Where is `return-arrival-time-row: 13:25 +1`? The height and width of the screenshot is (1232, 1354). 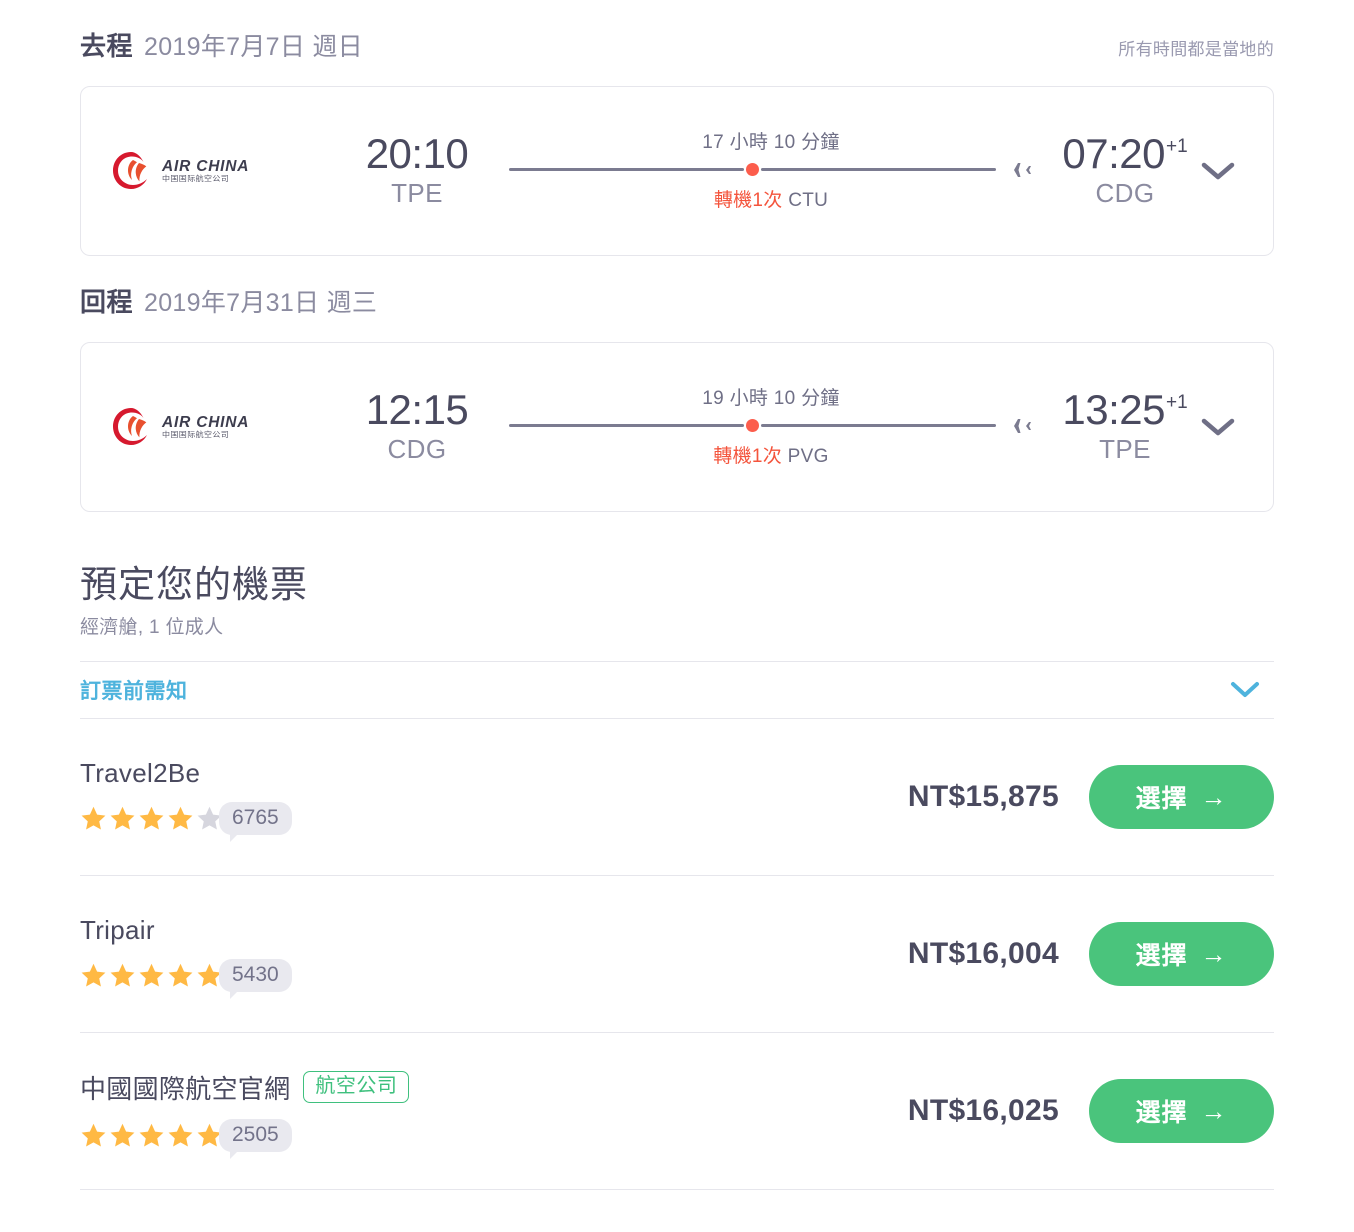 return-arrival-time-row: 13:25 +1 is located at coordinates (1125, 410).